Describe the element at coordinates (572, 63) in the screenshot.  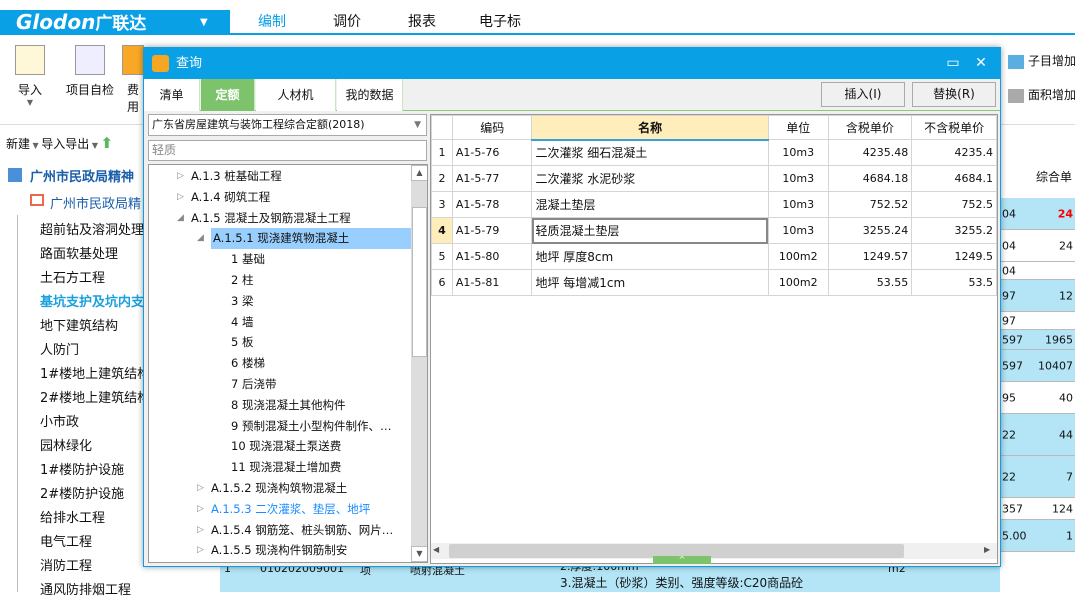
I see `dialog-titlebar: 查询` at that location.